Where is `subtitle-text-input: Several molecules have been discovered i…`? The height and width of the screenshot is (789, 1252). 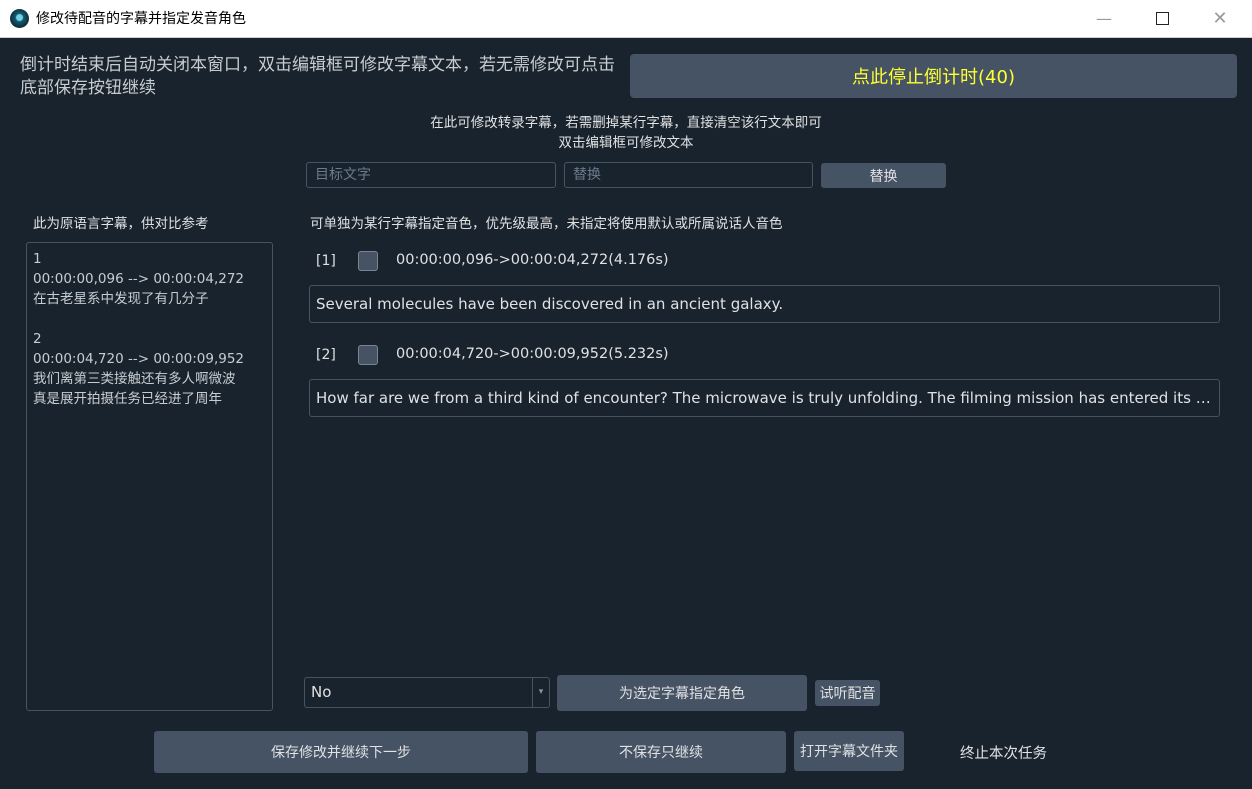
subtitle-text-input: Several molecules have been discovered i… is located at coordinates (764, 304).